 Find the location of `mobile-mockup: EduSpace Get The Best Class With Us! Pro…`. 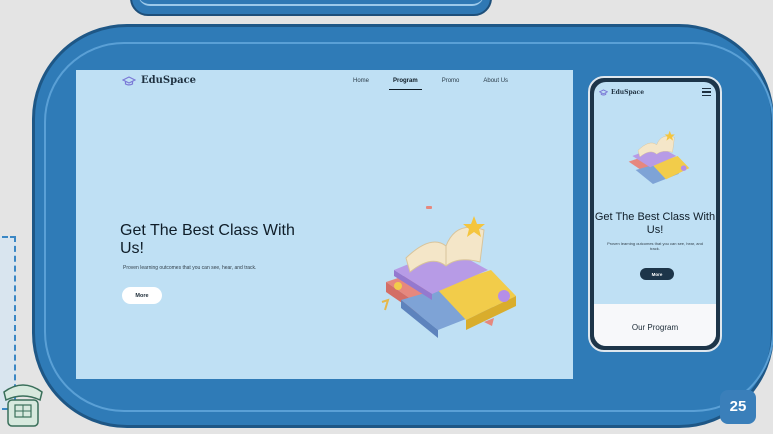

mobile-mockup: EduSpace Get The Best Class With Us! Pro… is located at coordinates (655, 214).